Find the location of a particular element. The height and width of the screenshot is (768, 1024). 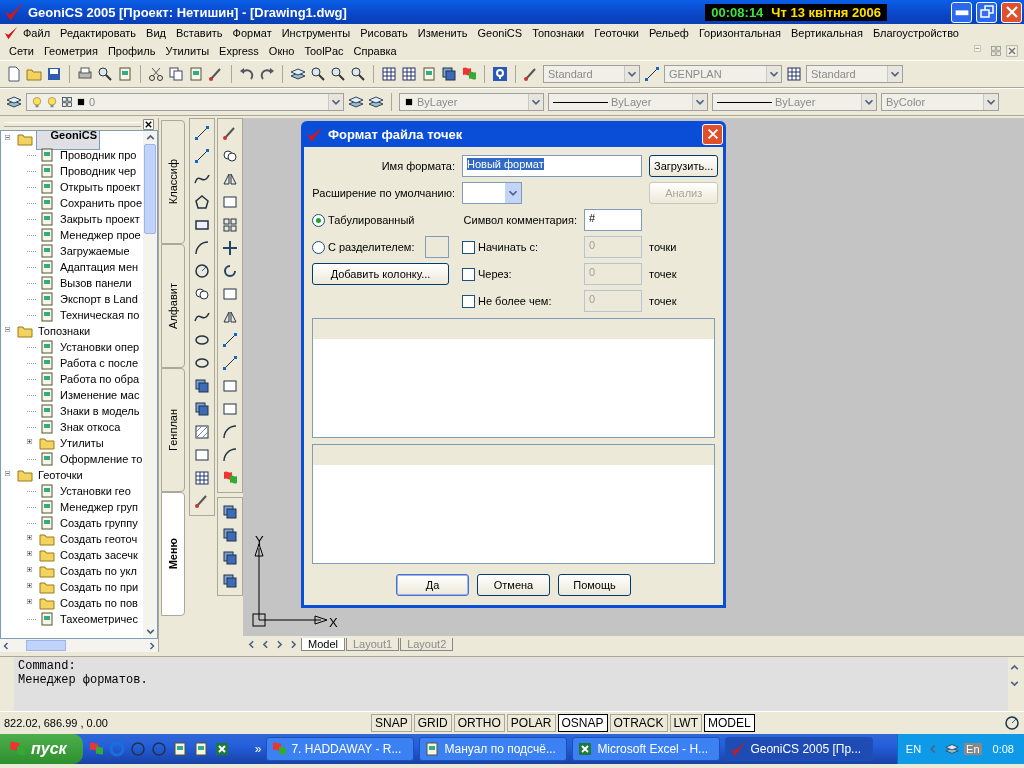

menu-item: GeoniCS is located at coordinates (500, 33).